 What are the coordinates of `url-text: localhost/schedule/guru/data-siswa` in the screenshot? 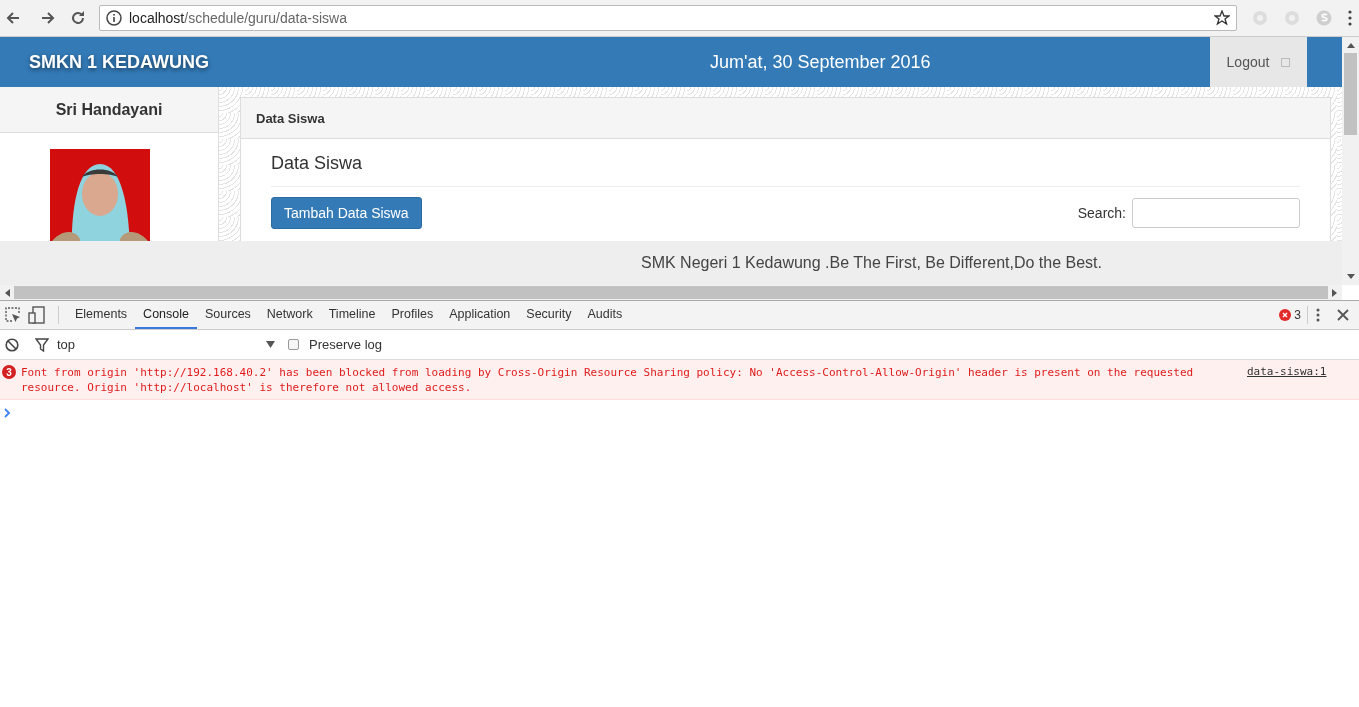 It's located at (238, 18).